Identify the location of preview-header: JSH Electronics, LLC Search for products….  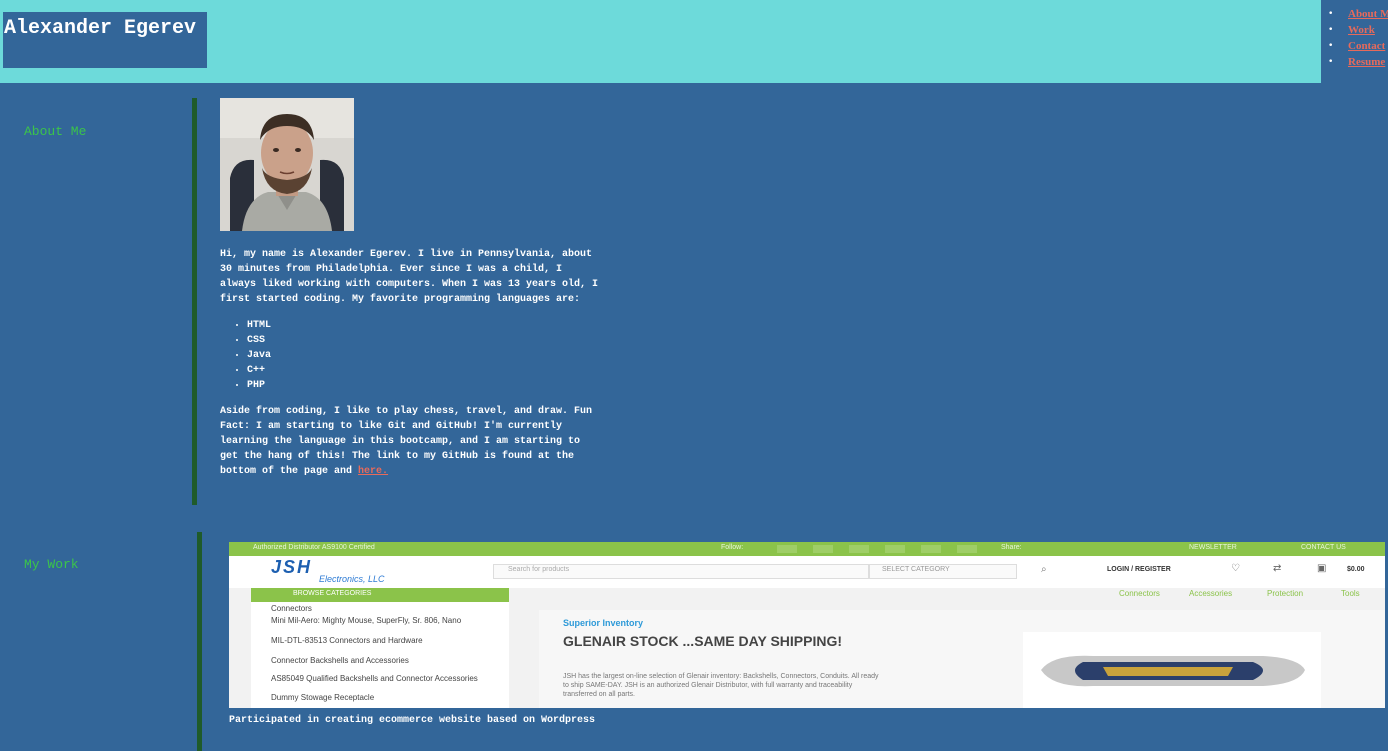
(807, 572).